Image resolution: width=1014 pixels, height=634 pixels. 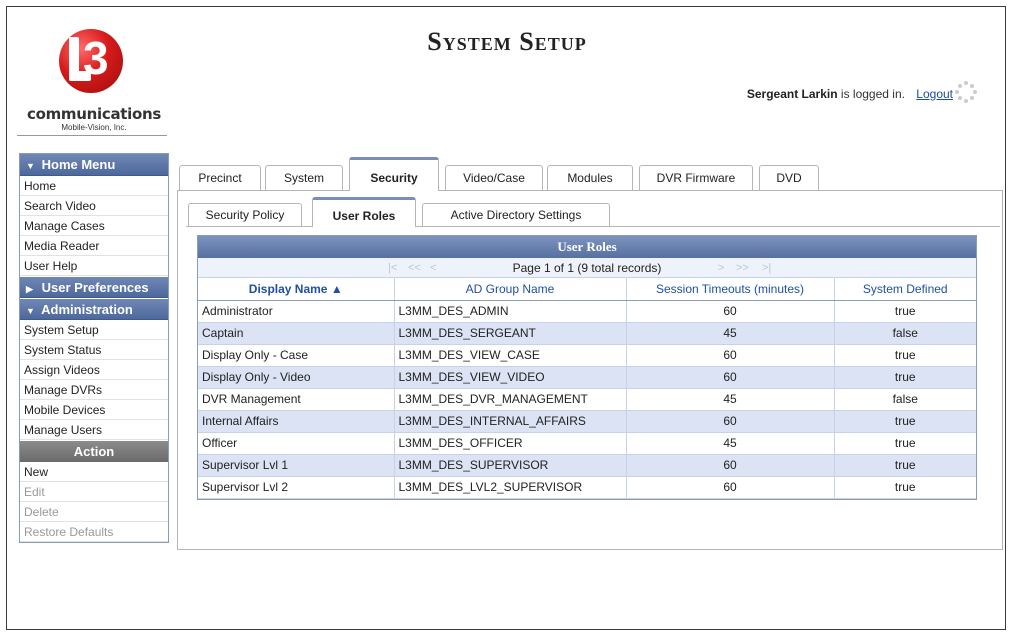 I want to click on tab-dvr-firmware: DVR Firmware, so click(x=696, y=178).